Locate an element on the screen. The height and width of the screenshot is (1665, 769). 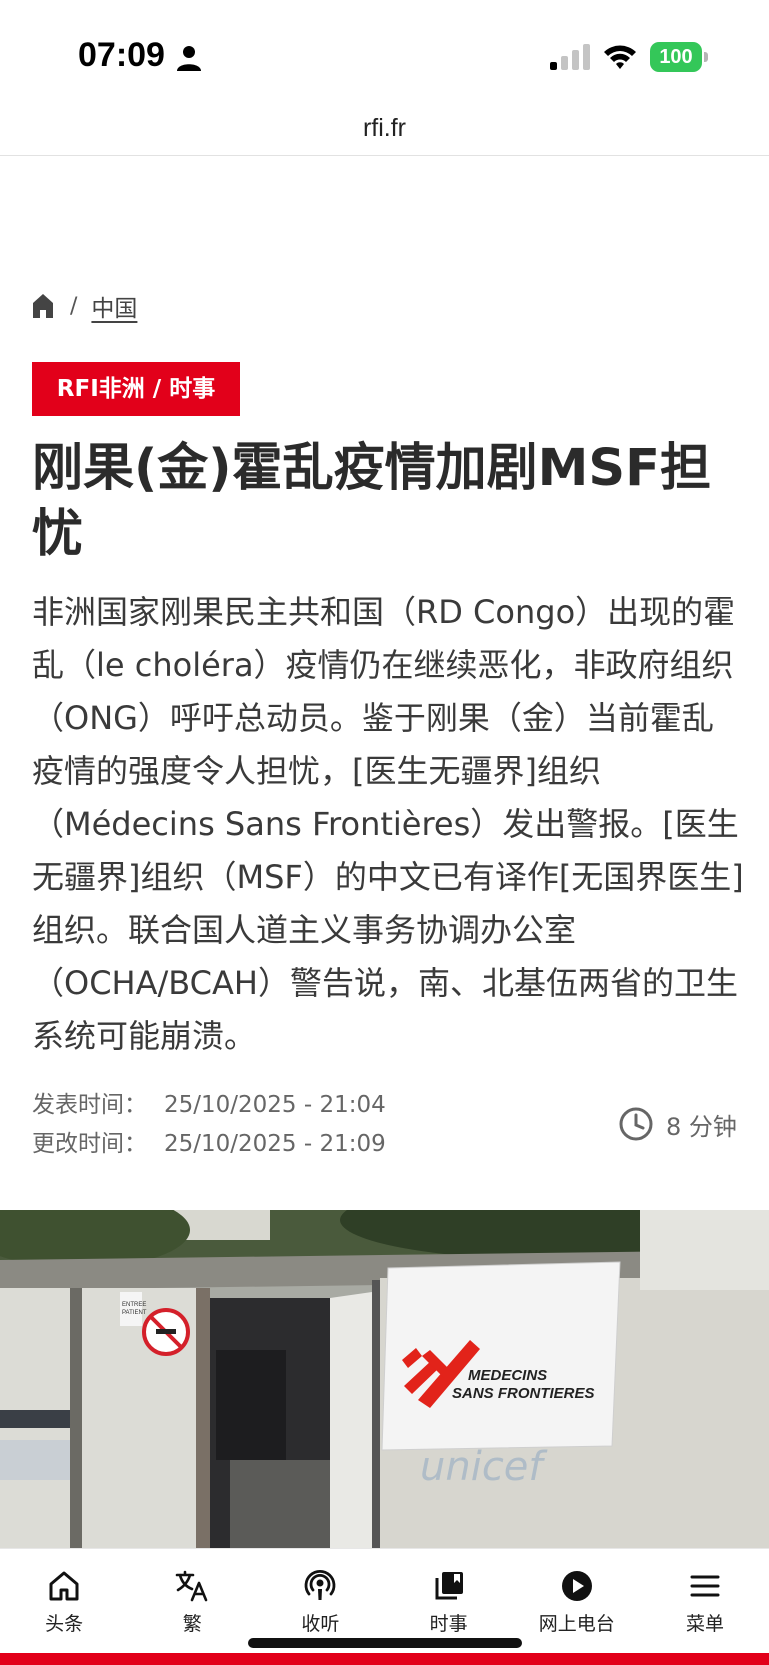
status-time: 07:09 is located at coordinates (121, 55).